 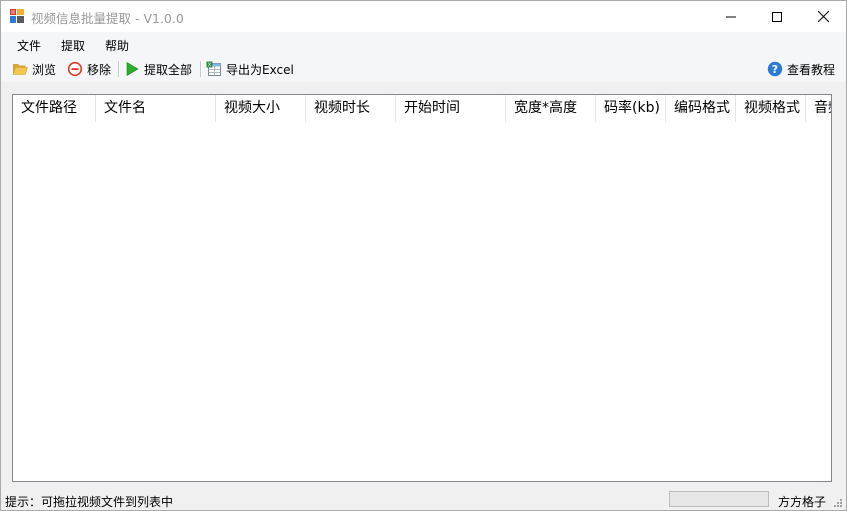 What do you see at coordinates (719, 499) in the screenshot?
I see `progress-bar` at bounding box center [719, 499].